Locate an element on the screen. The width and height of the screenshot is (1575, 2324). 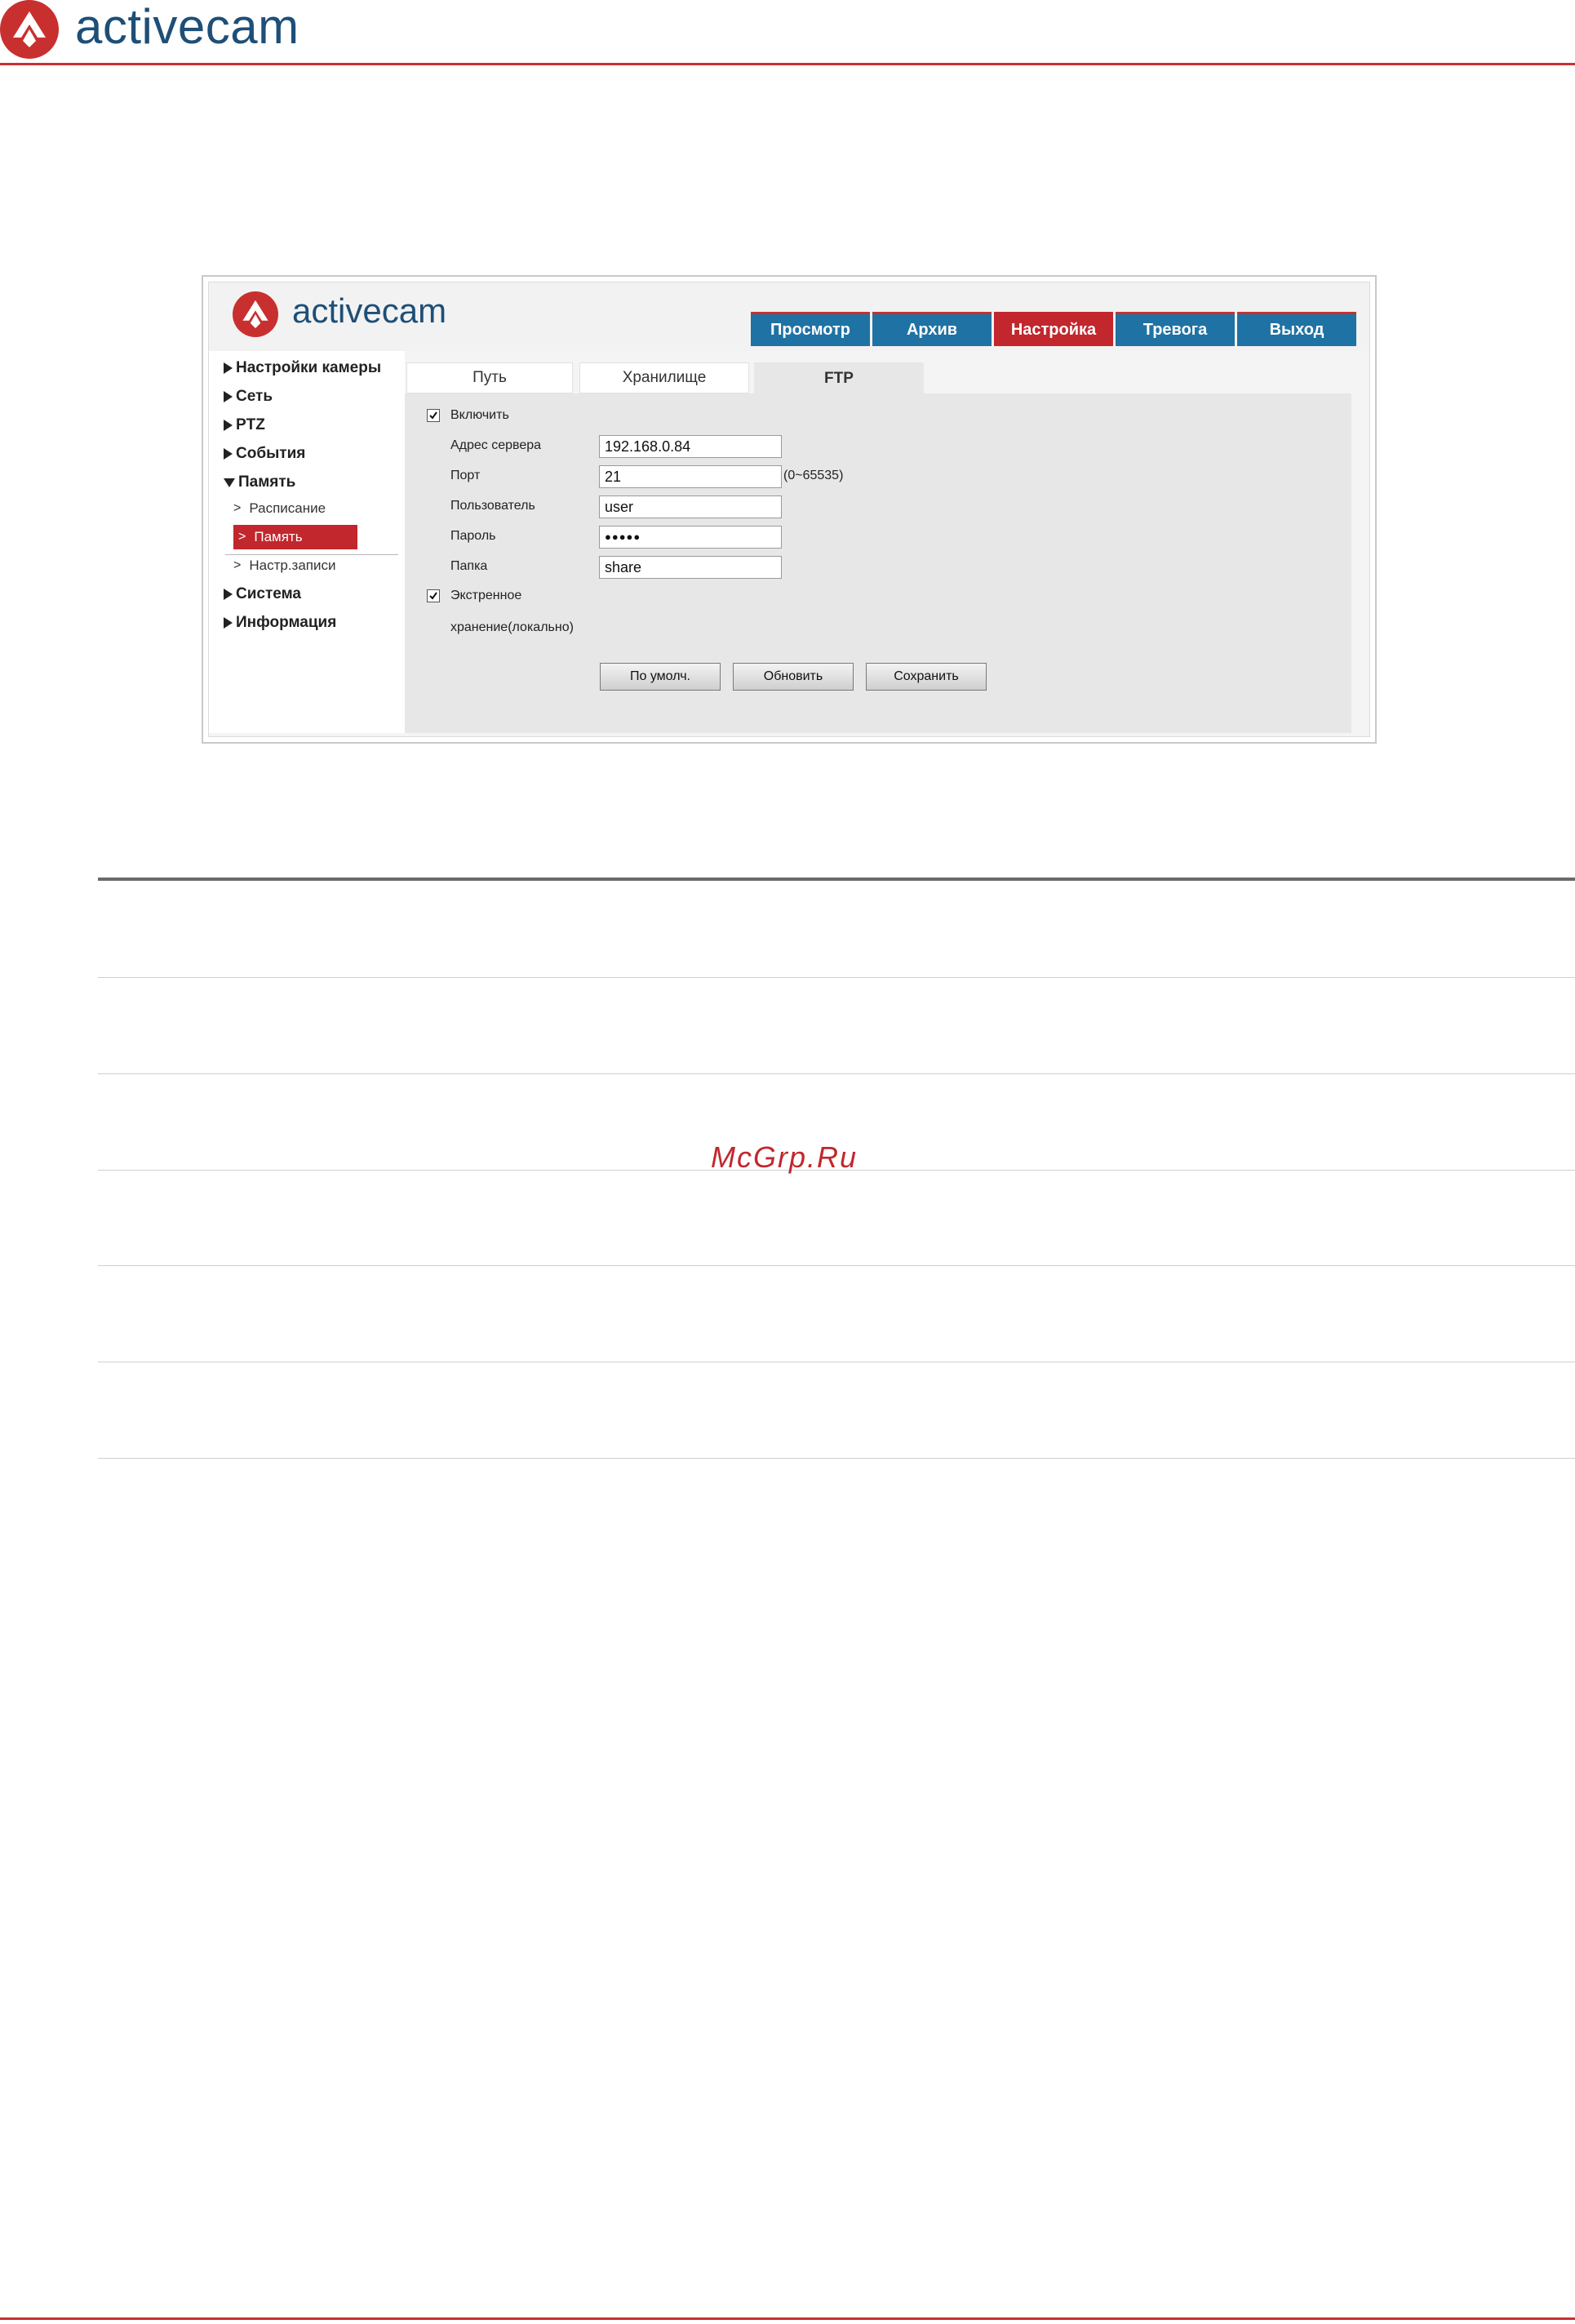
refresh-button: Обновить is located at coordinates (794, 677).